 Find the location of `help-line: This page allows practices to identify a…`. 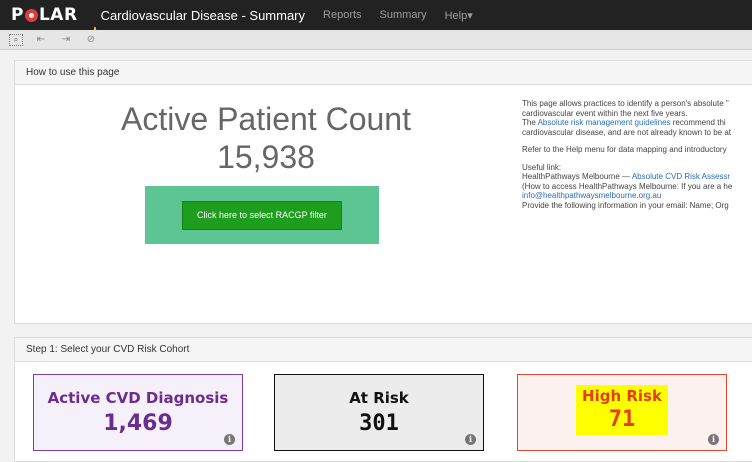

help-line: This page allows practices to identify a… is located at coordinates (625, 103).